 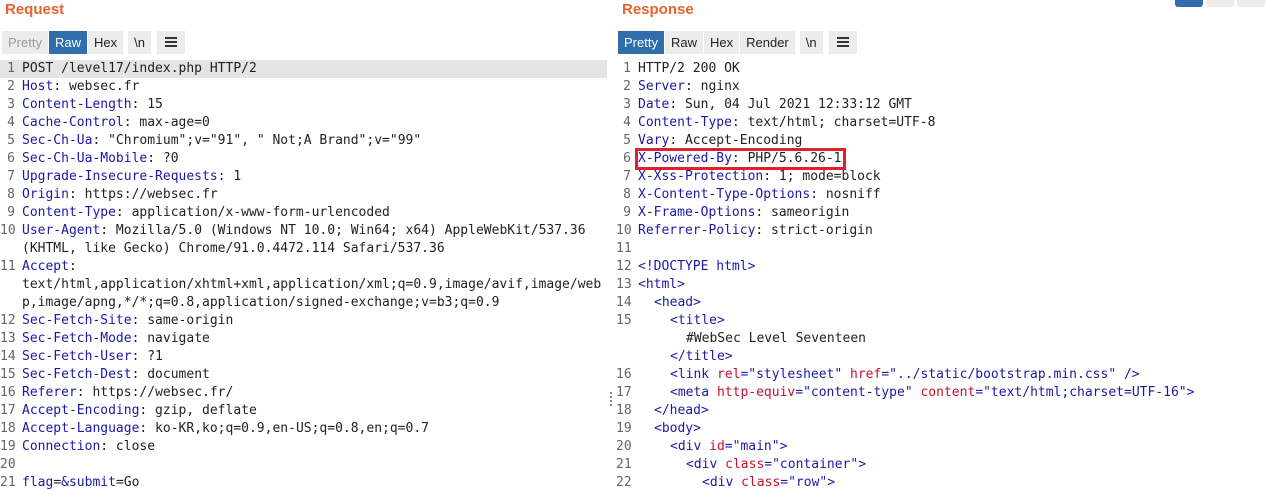 What do you see at coordinates (303, 159) in the screenshot?
I see `request-line: 6 Sec-Ch-Ua-Mobile: ?0` at bounding box center [303, 159].